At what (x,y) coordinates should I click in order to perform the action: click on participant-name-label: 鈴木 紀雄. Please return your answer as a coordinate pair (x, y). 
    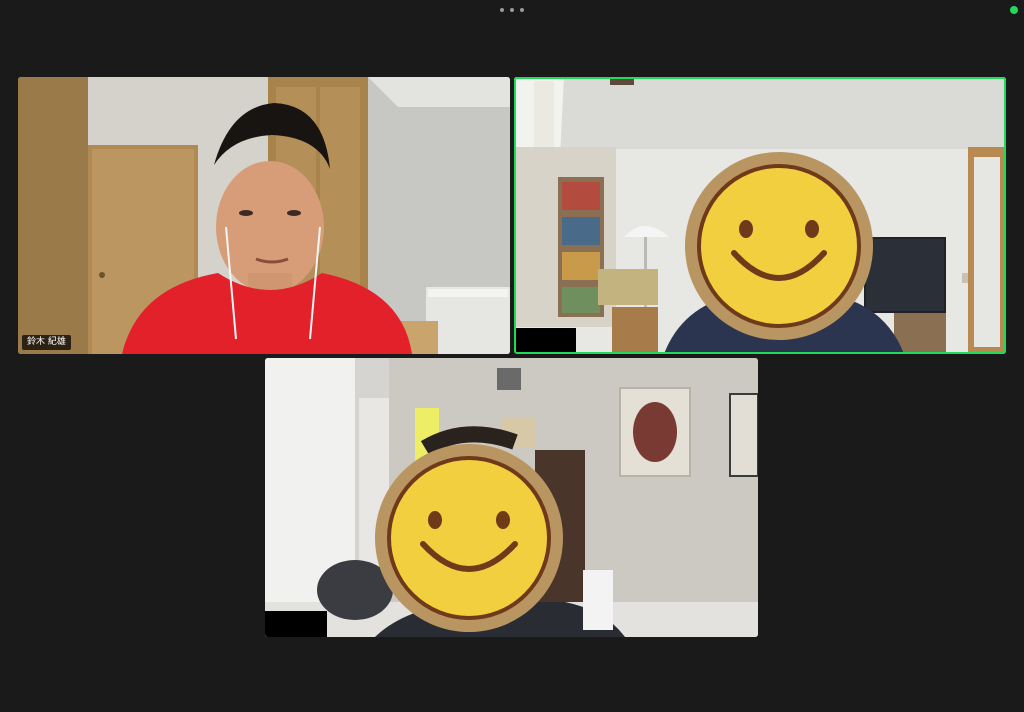
    Looking at the image, I should click on (46, 342).